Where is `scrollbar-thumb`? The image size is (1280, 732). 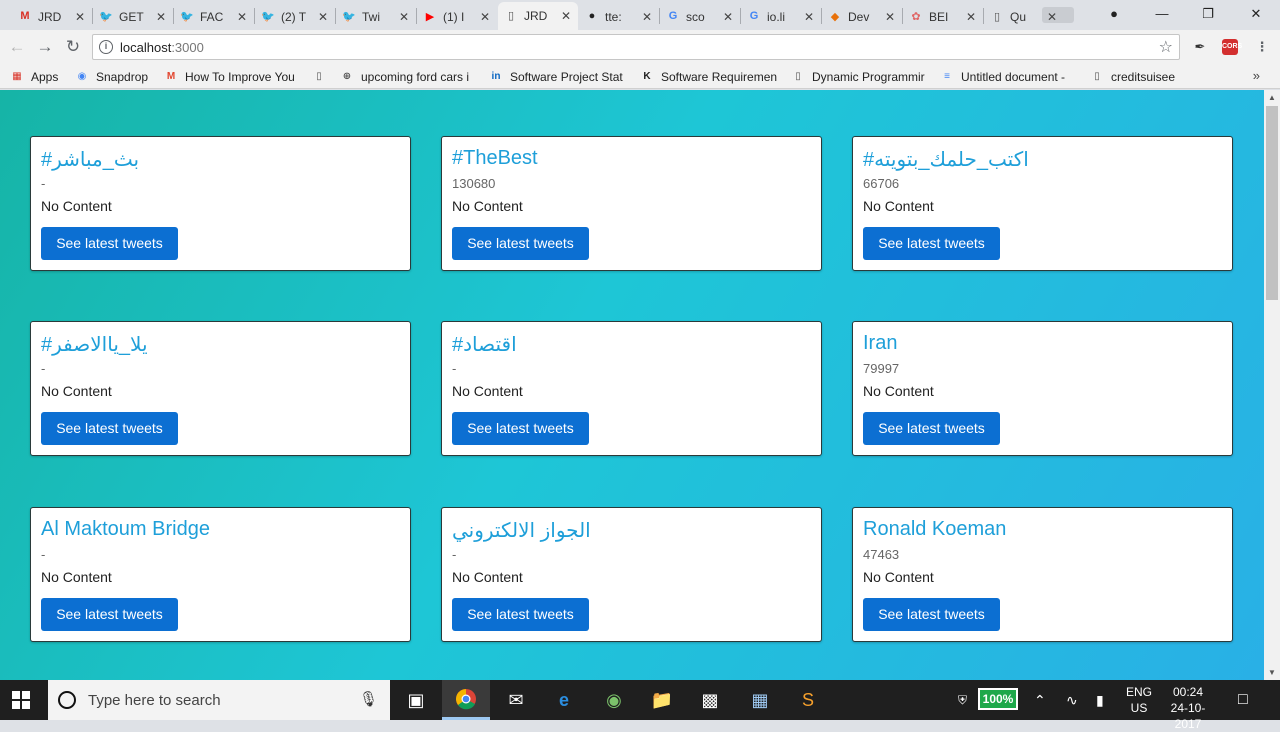
scrollbar-thumb is located at coordinates (1272, 203).